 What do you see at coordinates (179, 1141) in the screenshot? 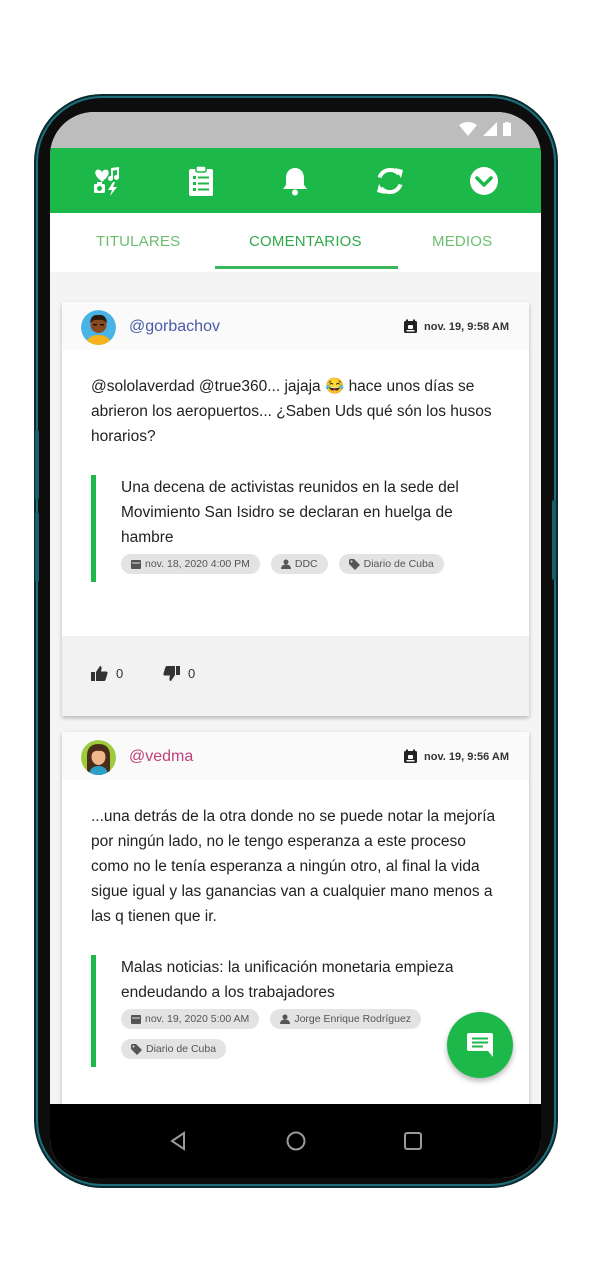
I see `back-icon` at bounding box center [179, 1141].